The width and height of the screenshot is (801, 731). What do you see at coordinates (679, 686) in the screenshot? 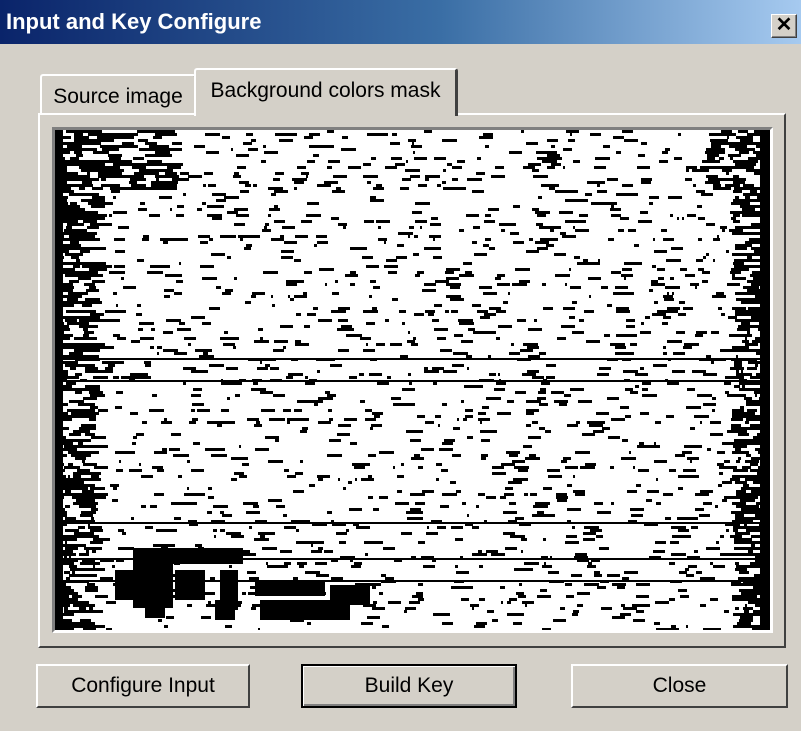
I see `close-button: Close` at bounding box center [679, 686].